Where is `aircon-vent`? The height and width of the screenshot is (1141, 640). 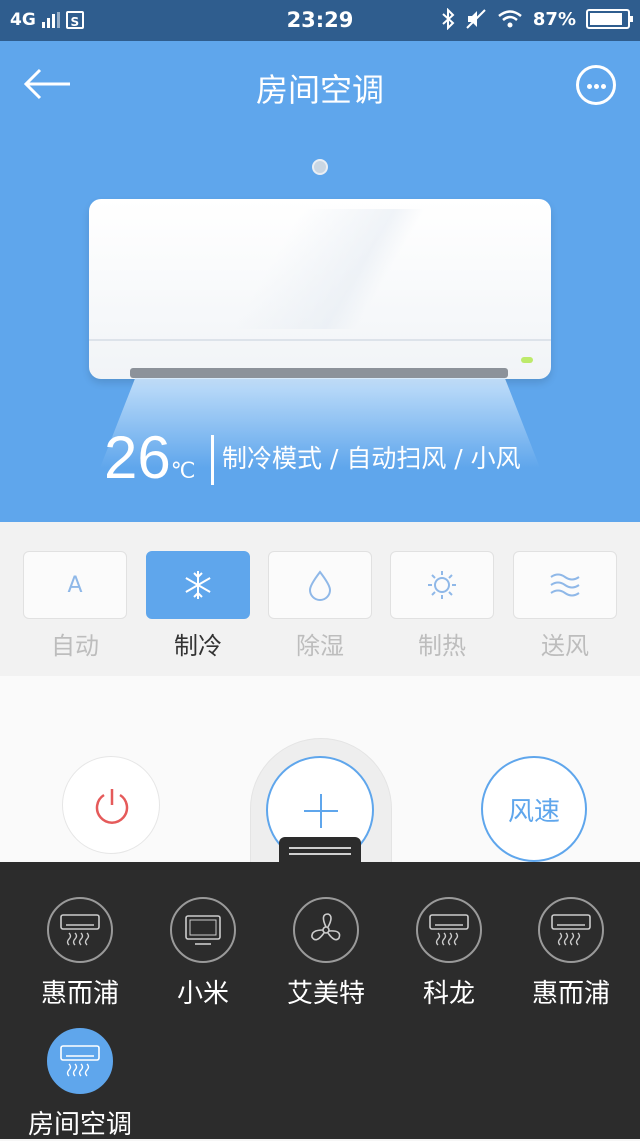 aircon-vent is located at coordinates (319, 373).